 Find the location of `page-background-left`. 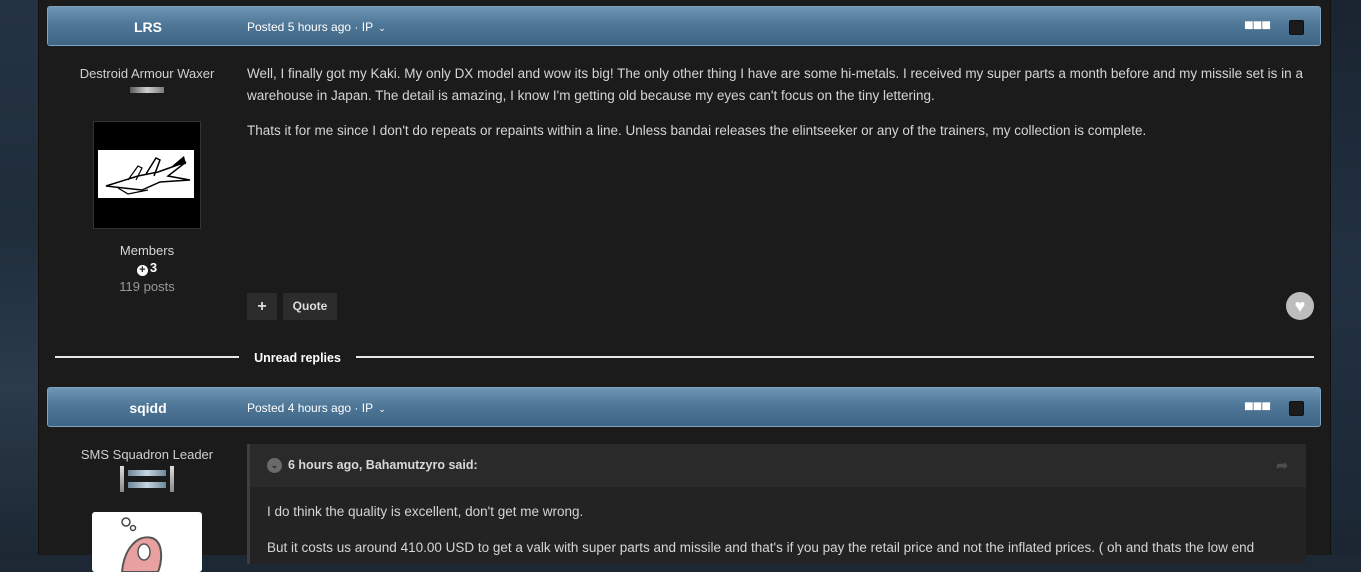

page-background-left is located at coordinates (19, 277).